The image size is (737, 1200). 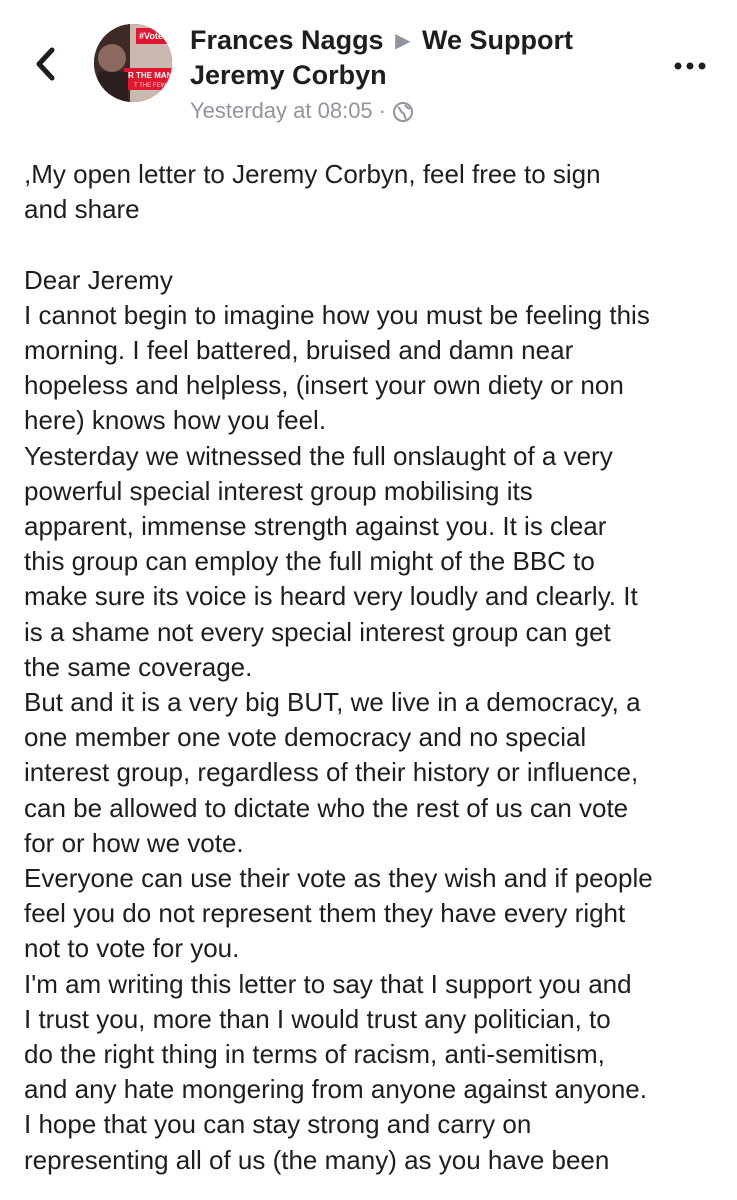 I want to click on more-options-icon, so click(x=690, y=66).